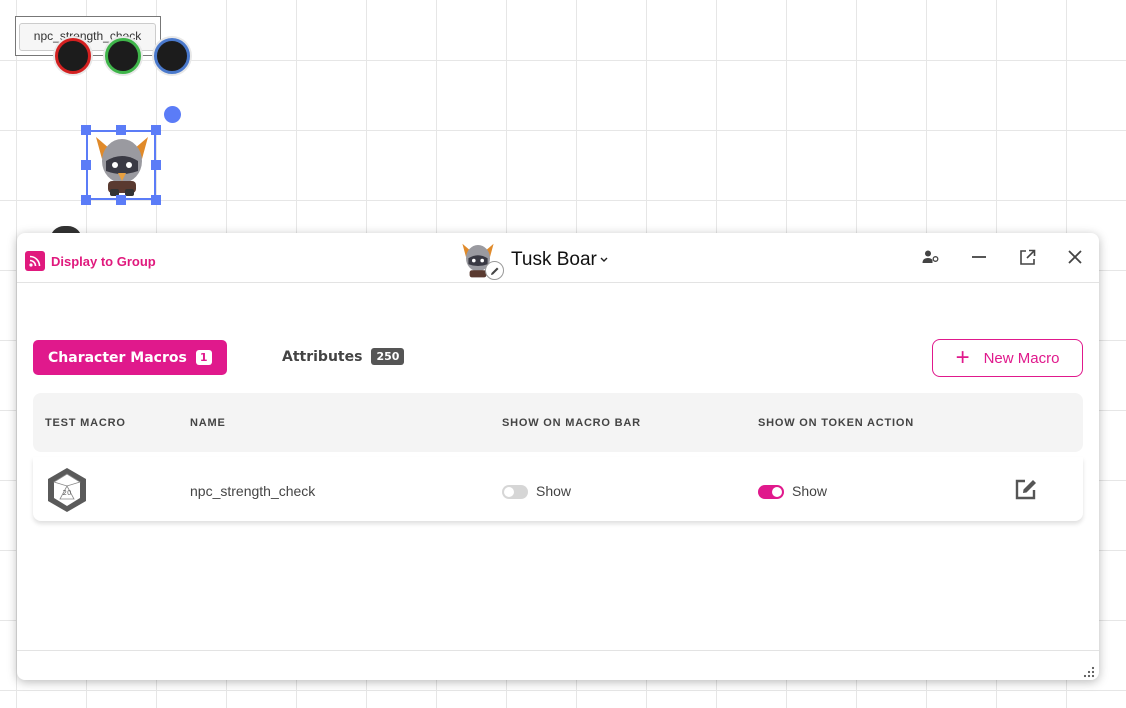 The height and width of the screenshot is (708, 1126). Describe the element at coordinates (1089, 672) in the screenshot. I see `resize-grip-icon` at that location.